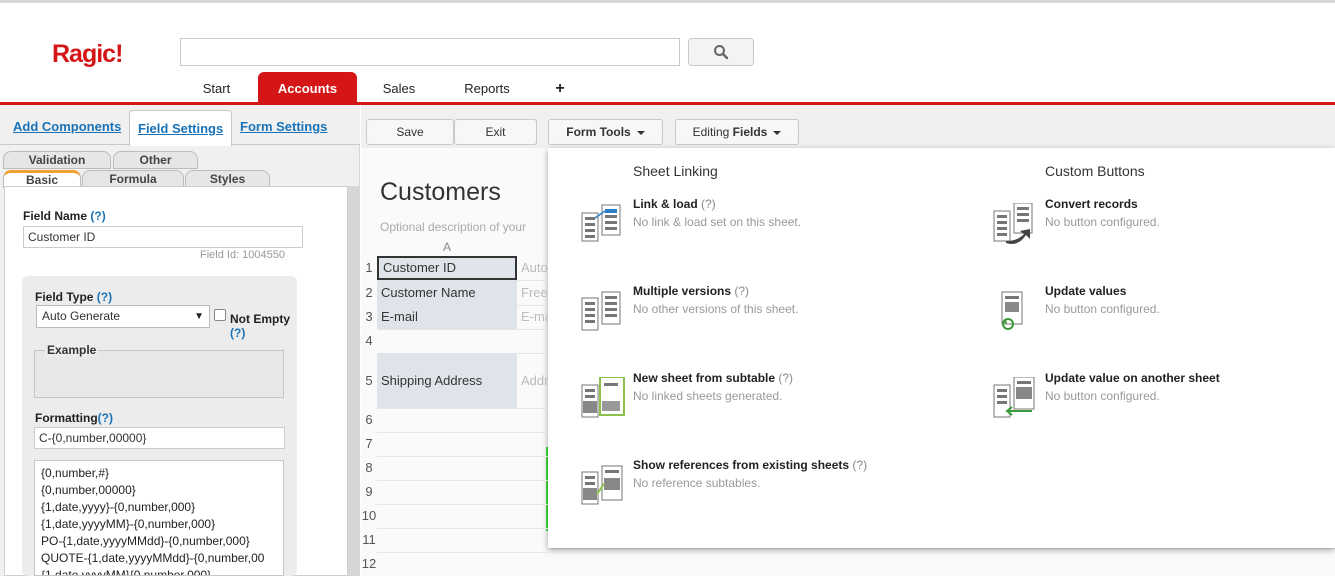  I want to click on field-label-cell: E-mail, so click(447, 317).